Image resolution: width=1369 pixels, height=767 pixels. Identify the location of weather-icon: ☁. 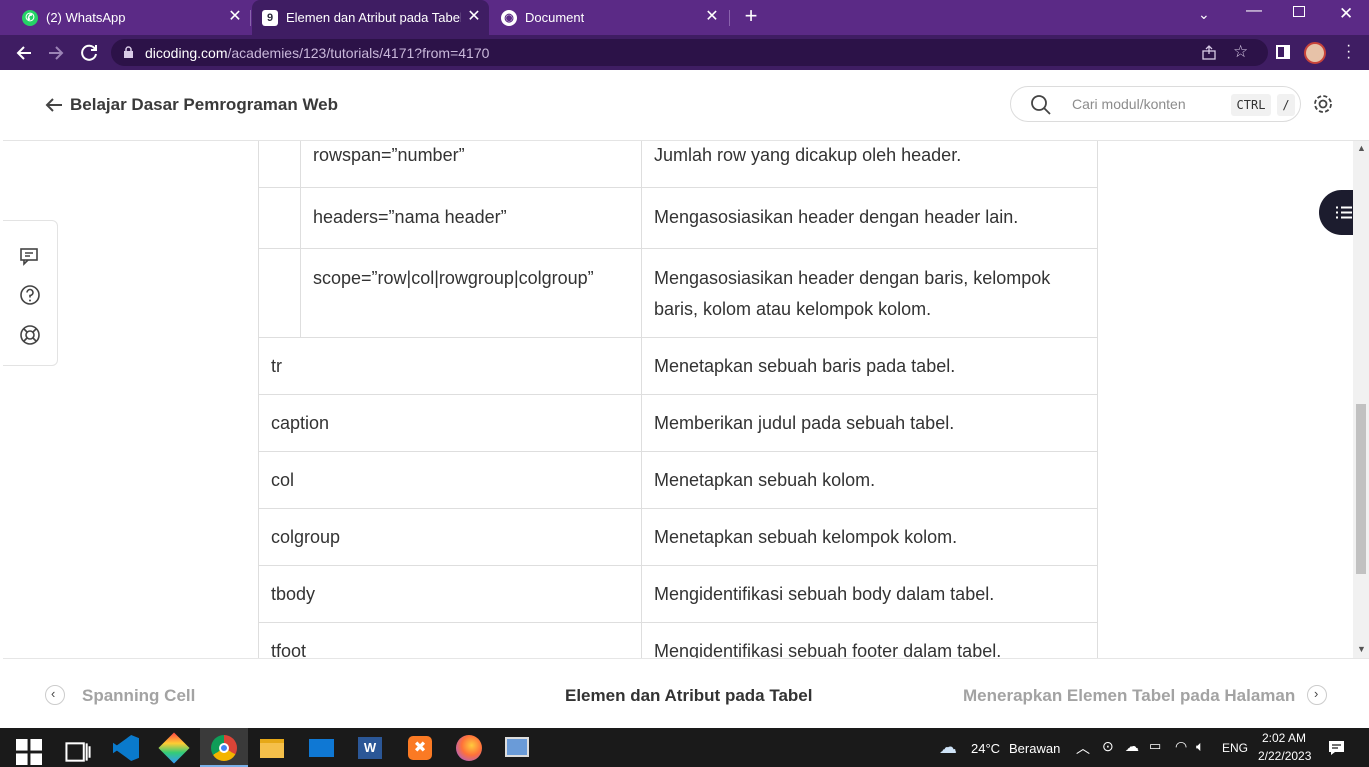
(948, 747).